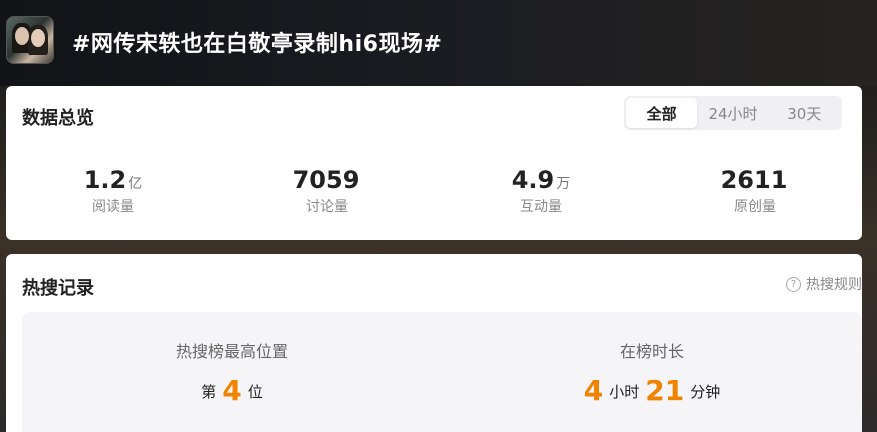  Describe the element at coordinates (662, 113) in the screenshot. I see `tab-all: 全部` at that location.